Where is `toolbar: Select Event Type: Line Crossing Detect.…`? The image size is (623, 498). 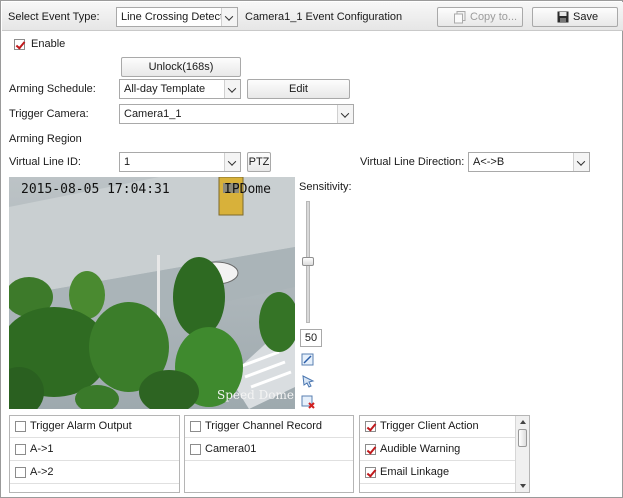 toolbar: Select Event Type: Line Crossing Detect.… is located at coordinates (312, 16).